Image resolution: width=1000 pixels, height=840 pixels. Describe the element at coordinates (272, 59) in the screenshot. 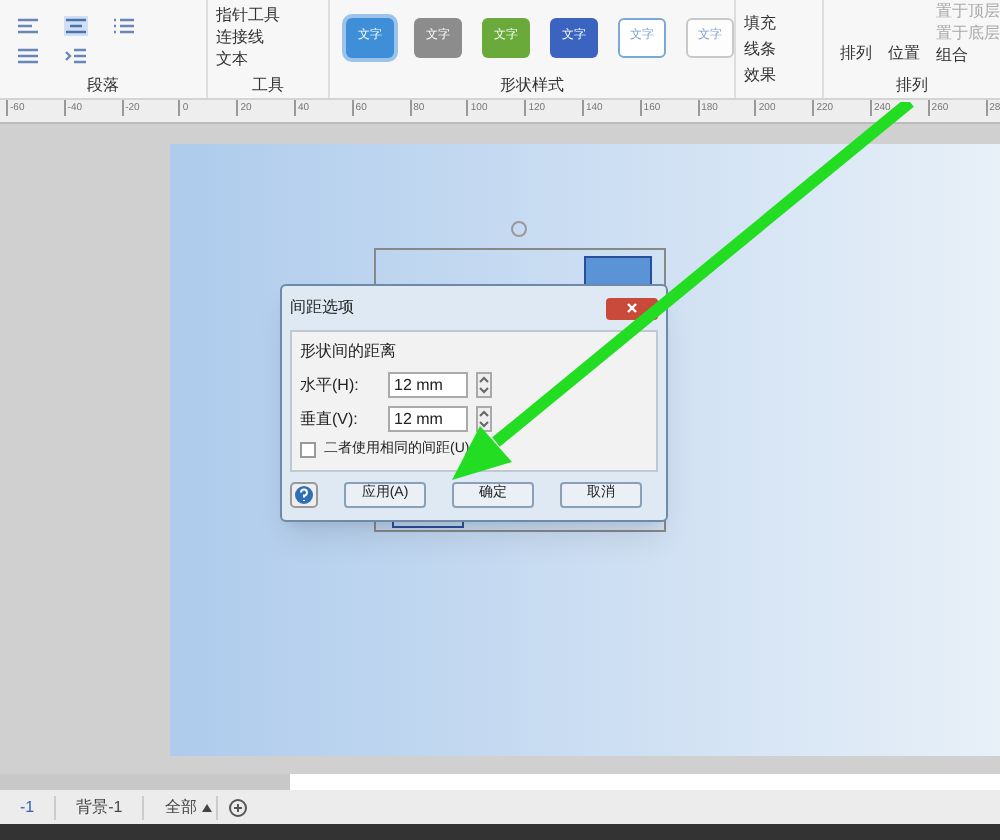

I see `tool-item: 文本` at that location.